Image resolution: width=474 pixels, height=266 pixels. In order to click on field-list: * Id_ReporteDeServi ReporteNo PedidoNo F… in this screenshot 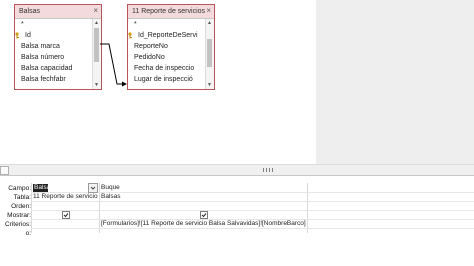, I will do `click(166, 54)`.